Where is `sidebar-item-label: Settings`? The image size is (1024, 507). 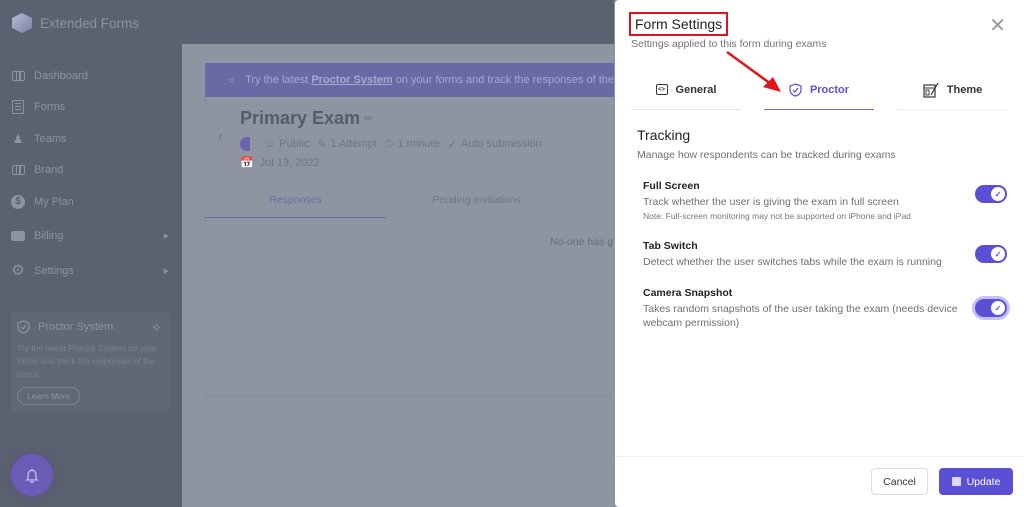
sidebar-item-label: Settings is located at coordinates (54, 270).